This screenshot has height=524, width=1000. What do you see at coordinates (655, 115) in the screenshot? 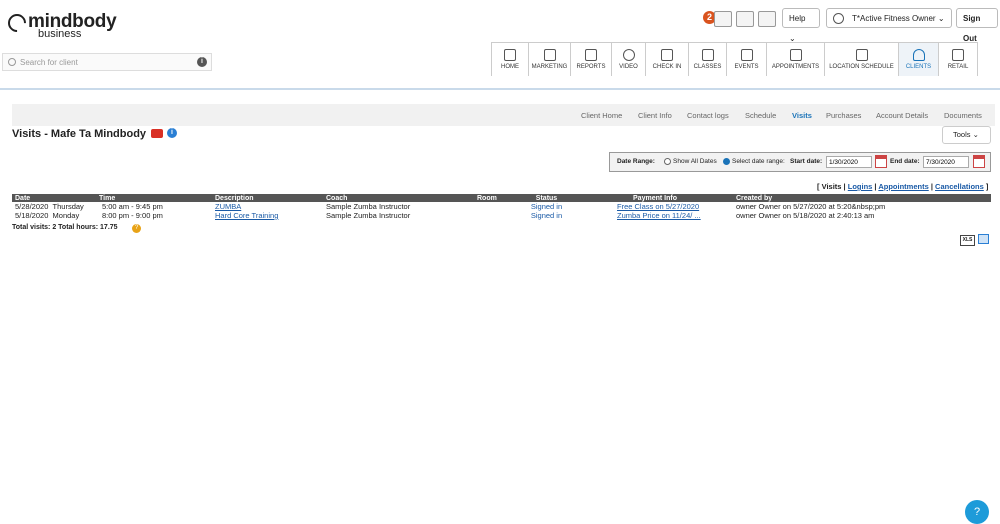
I see `subnav-client-info: Client Info` at bounding box center [655, 115].